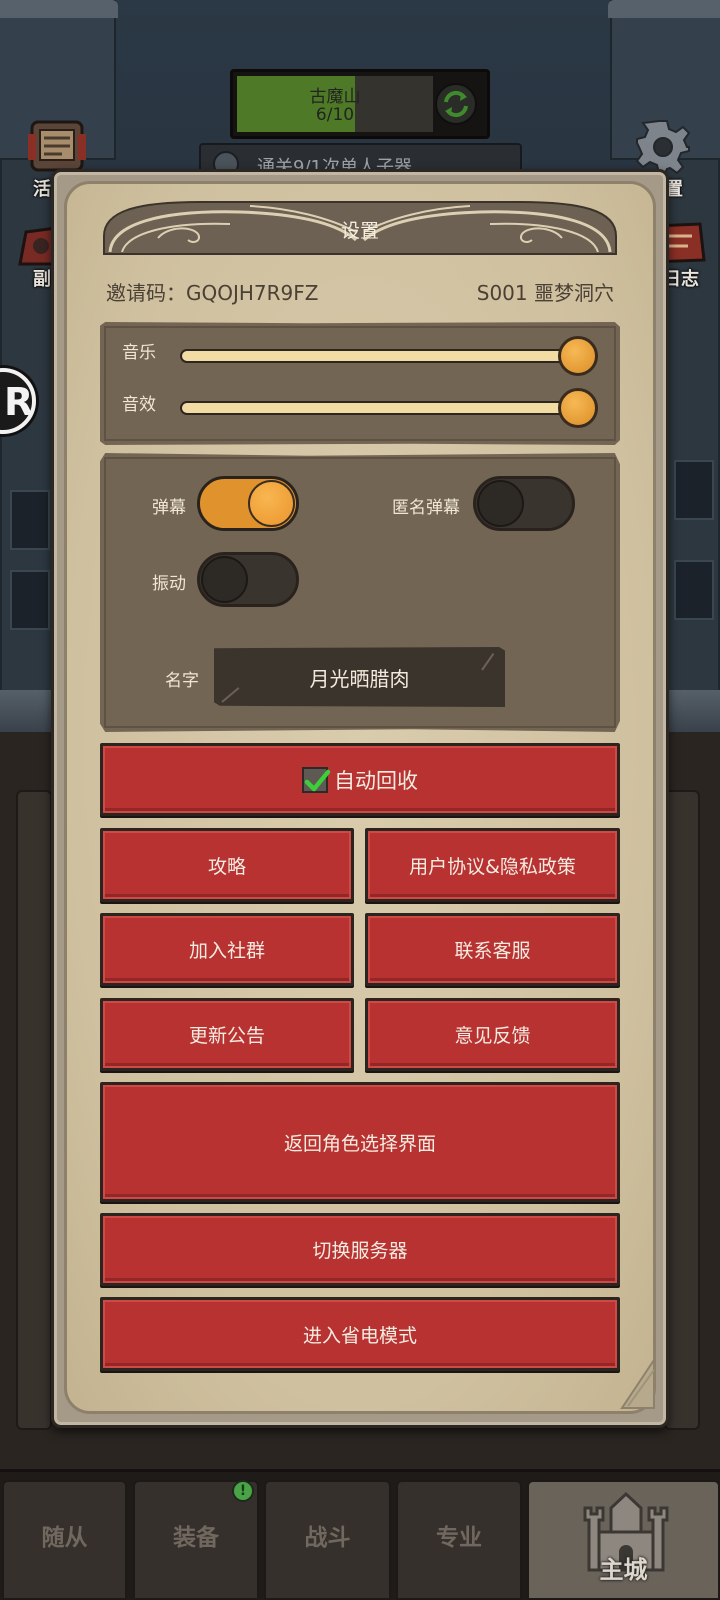  Describe the element at coordinates (456, 104) in the screenshot. I see `refresh-icon` at that location.